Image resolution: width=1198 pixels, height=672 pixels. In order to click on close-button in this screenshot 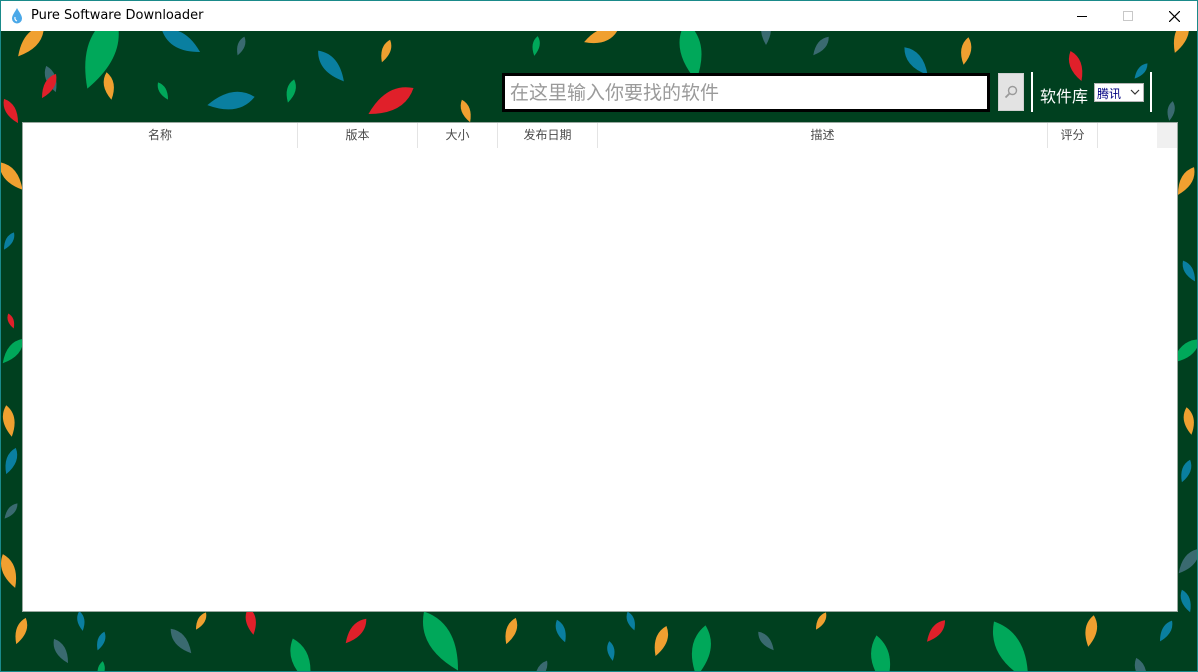, I will do `click(1174, 16)`.